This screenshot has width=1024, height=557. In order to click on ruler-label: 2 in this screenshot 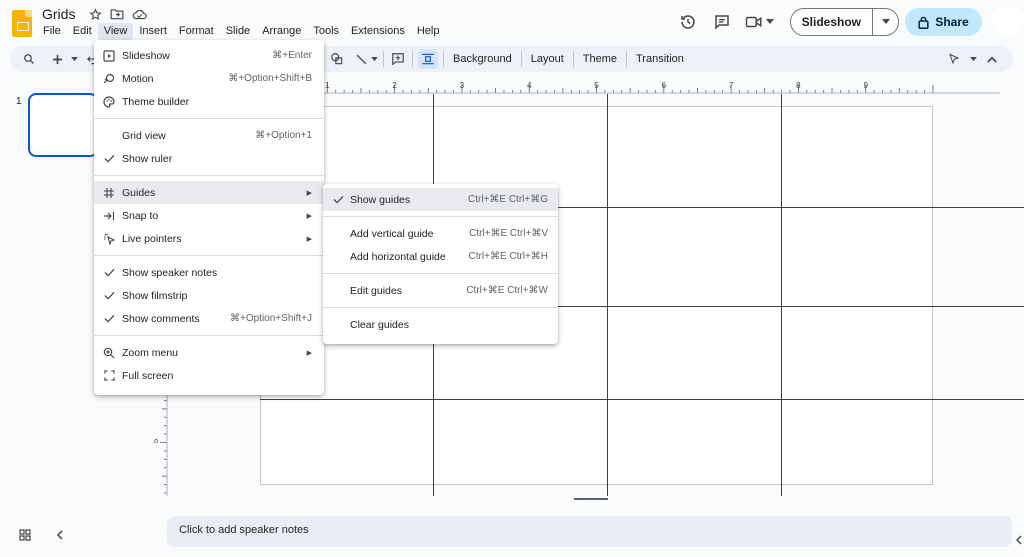, I will do `click(394, 85)`.